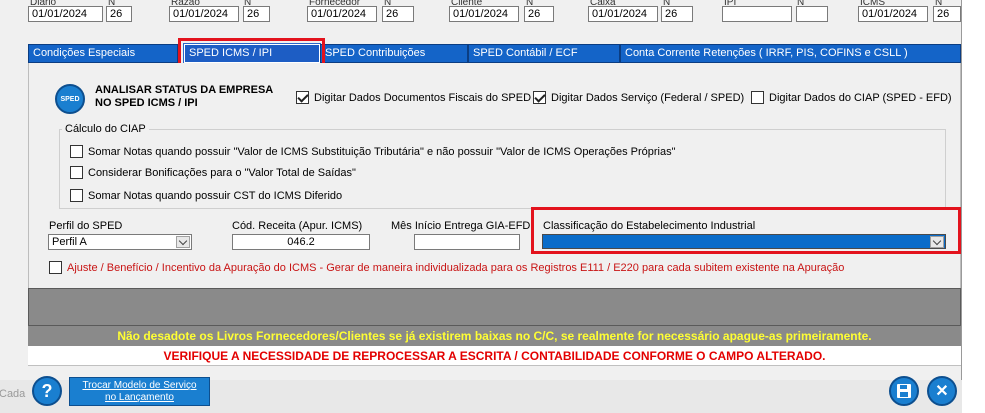 The width and height of the screenshot is (985, 413). Describe the element at coordinates (76, 151) in the screenshot. I see `checkbox-somar-st` at that location.